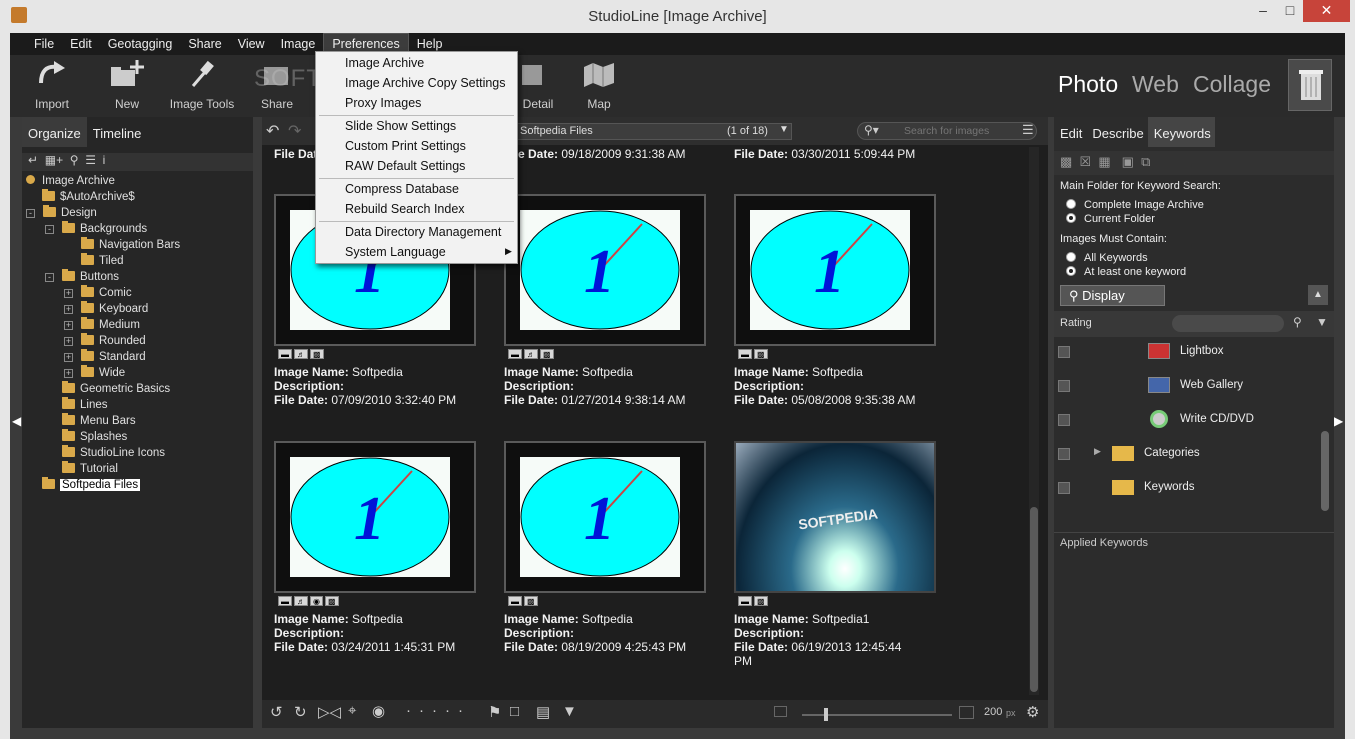 The image size is (1355, 739). What do you see at coordinates (423, 232) in the screenshot?
I see `menu-item-data-directory: Data Directory Management` at bounding box center [423, 232].